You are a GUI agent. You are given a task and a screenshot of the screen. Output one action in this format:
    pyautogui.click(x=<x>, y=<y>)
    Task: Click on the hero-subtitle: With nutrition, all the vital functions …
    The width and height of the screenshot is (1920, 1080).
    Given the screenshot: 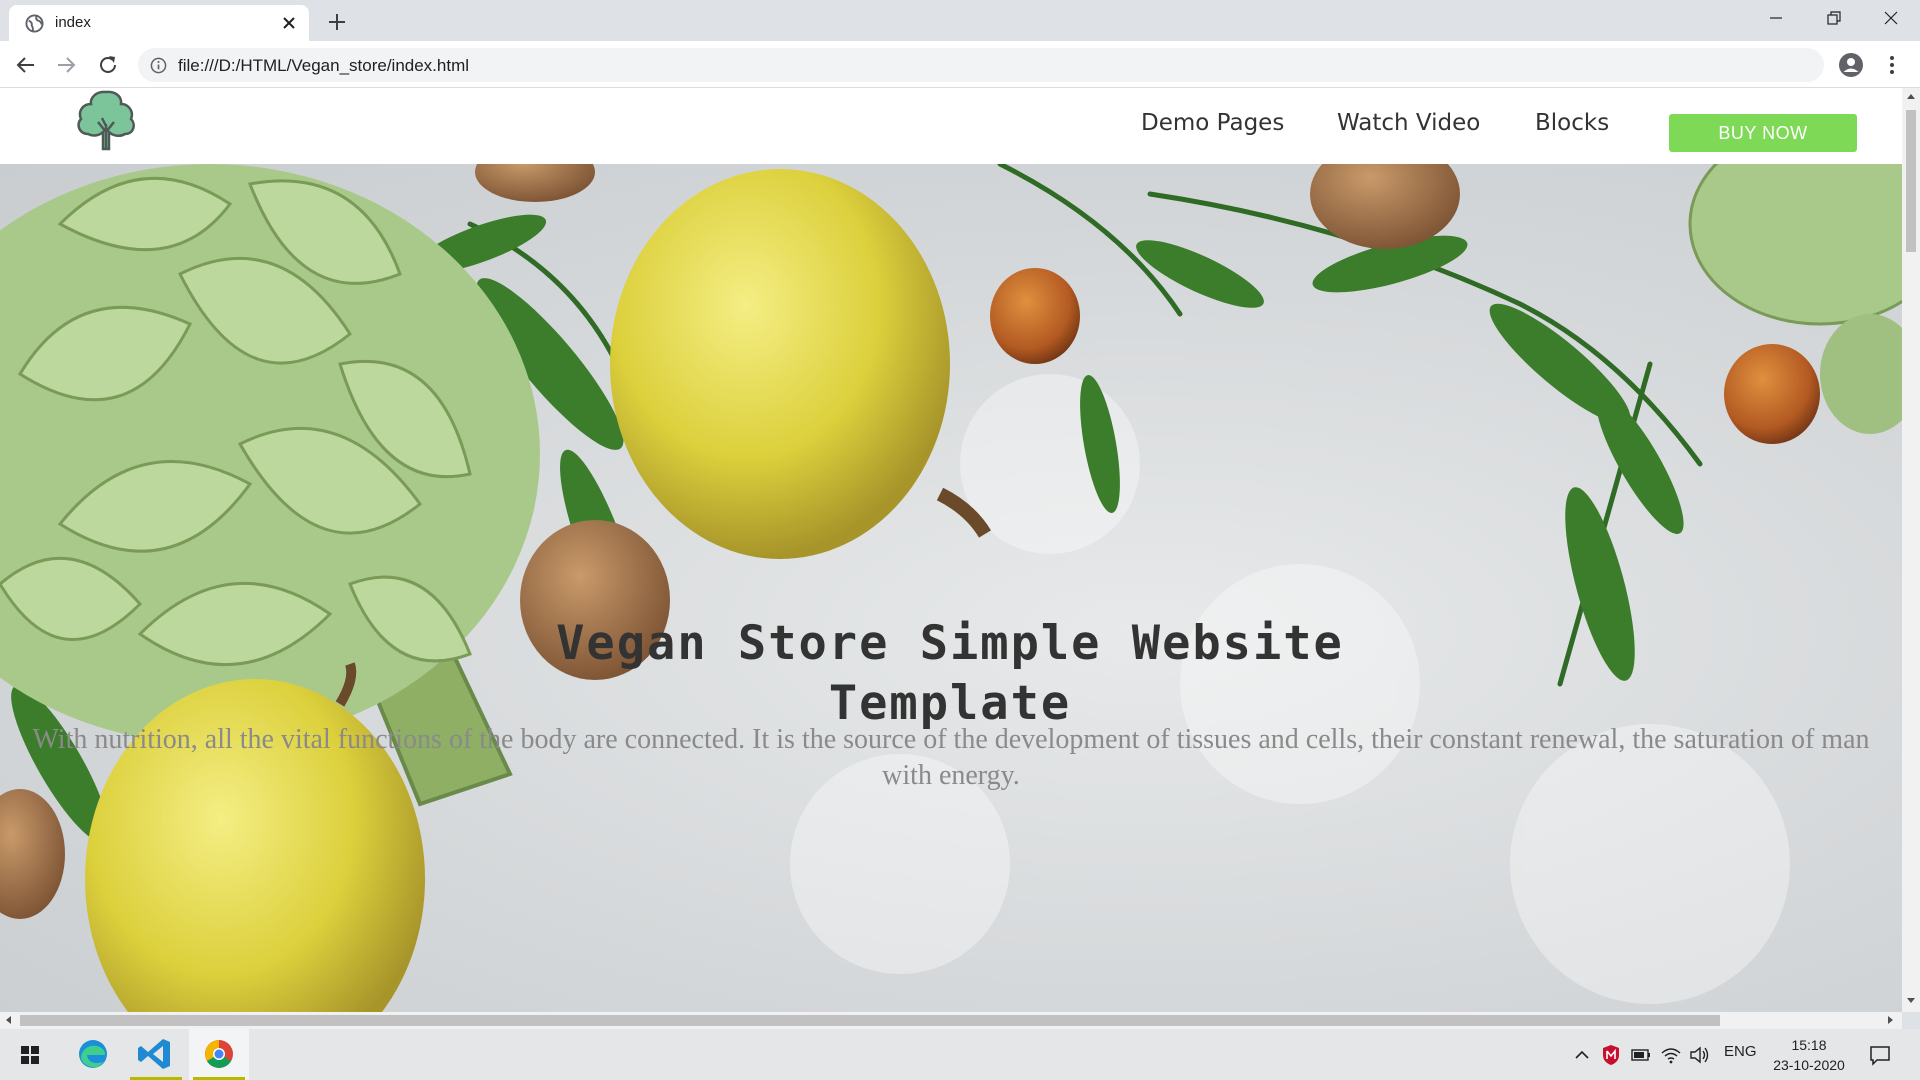 What is the action you would take?
    pyautogui.click(x=951, y=757)
    